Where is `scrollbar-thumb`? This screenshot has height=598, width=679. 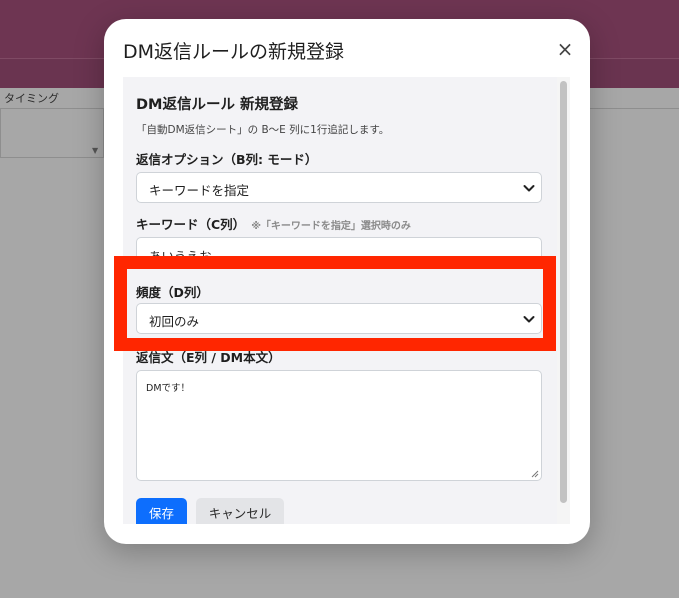
scrollbar-thumb is located at coordinates (563, 292).